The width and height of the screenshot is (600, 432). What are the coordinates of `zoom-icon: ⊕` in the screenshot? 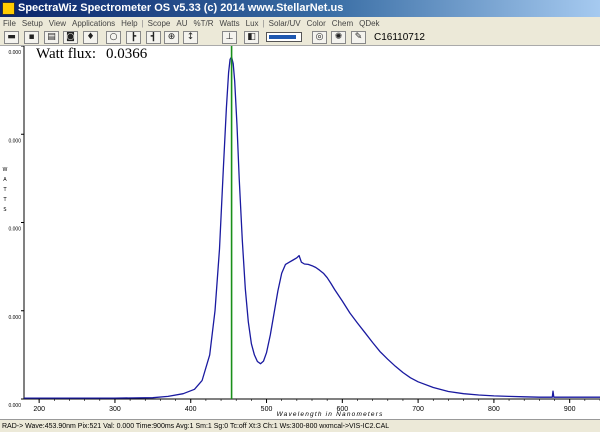 It's located at (171, 37).